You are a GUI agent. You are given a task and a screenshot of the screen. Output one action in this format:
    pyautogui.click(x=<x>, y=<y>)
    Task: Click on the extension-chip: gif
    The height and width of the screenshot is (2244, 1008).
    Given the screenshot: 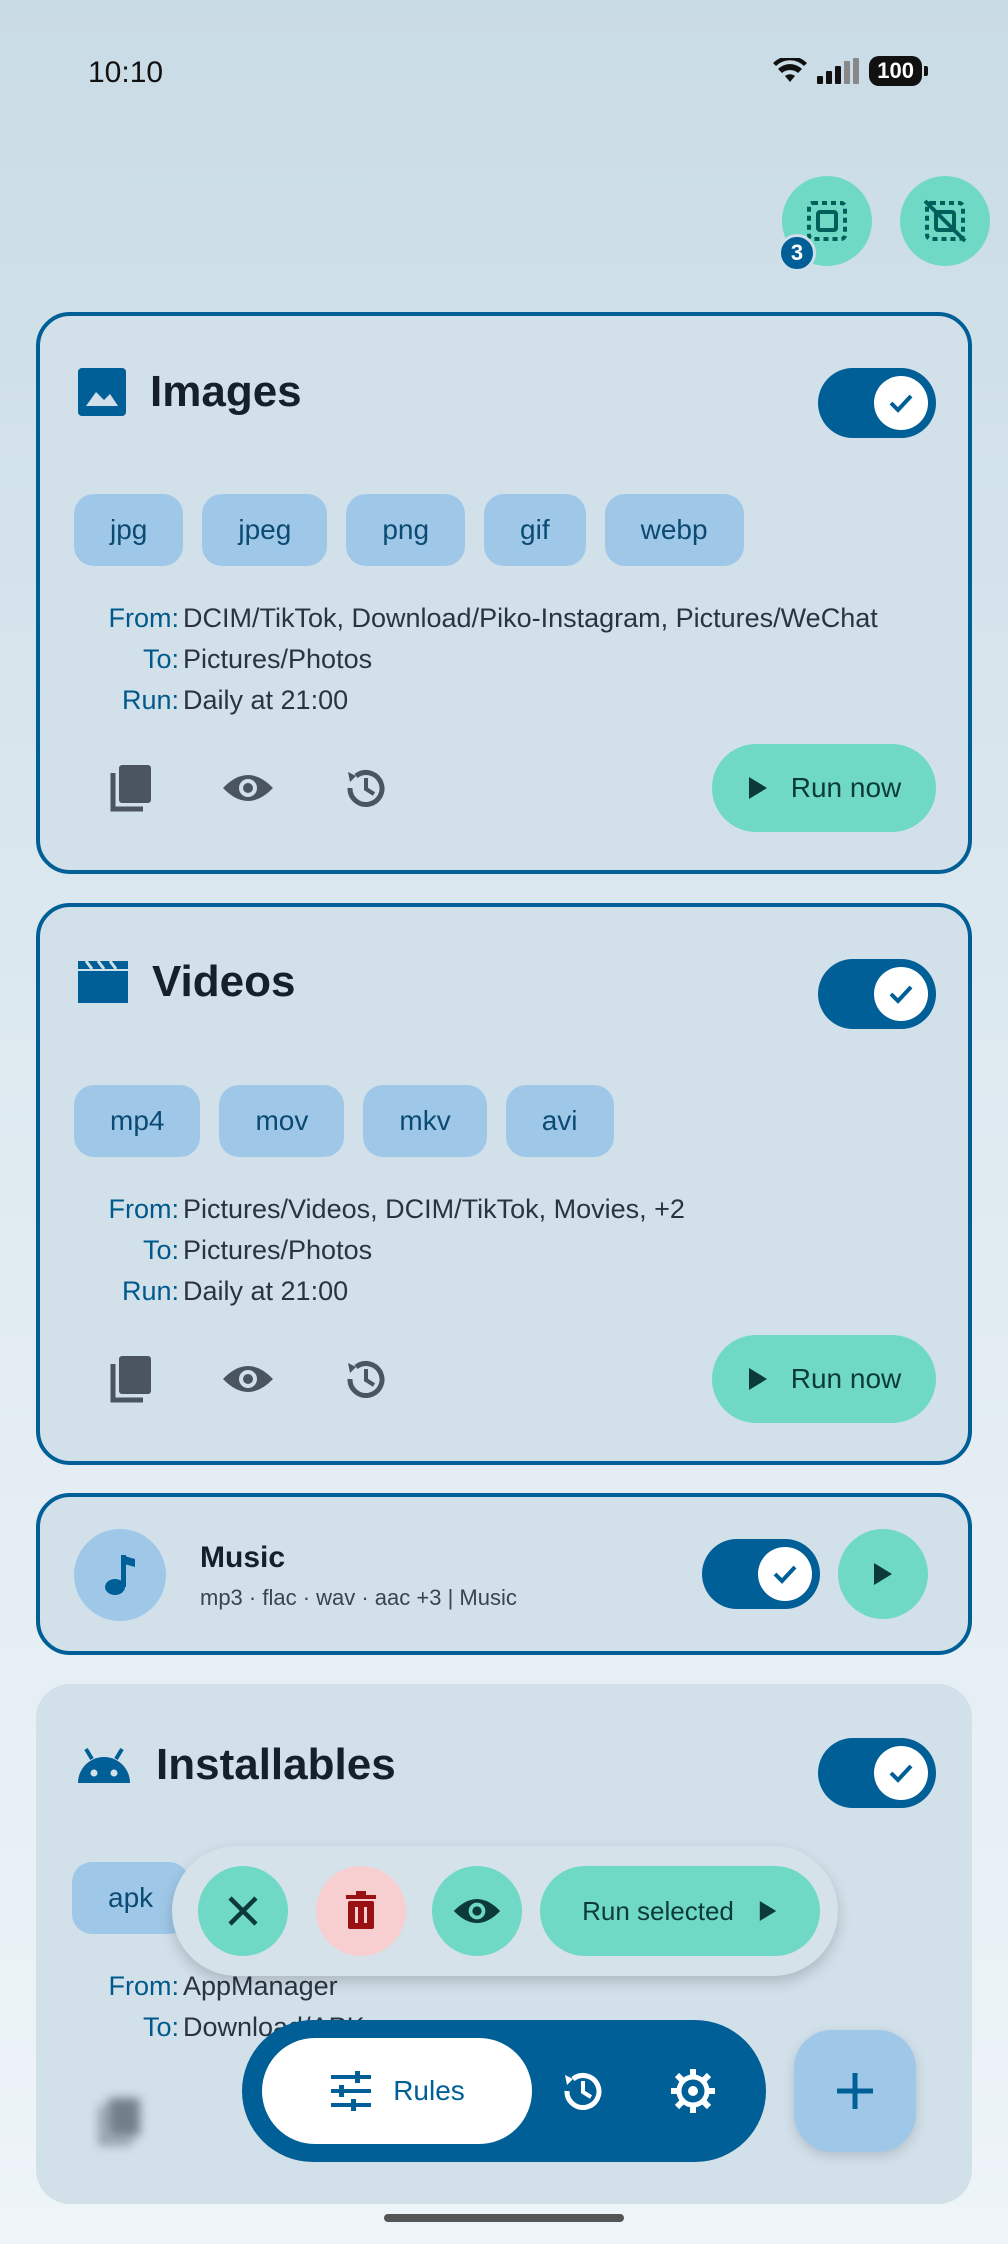 What is the action you would take?
    pyautogui.click(x=535, y=530)
    